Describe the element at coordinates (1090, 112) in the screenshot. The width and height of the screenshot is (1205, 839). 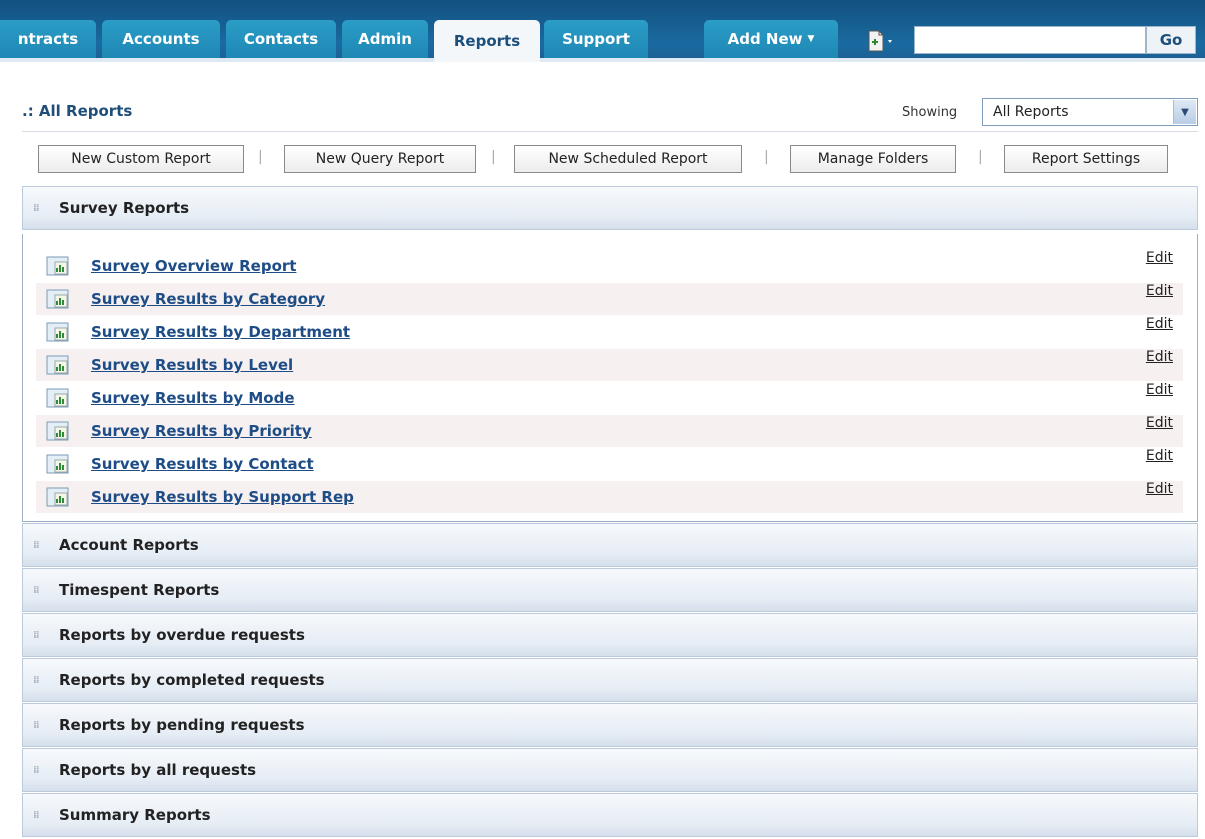
I see `showing-select: All Reports ▼` at that location.